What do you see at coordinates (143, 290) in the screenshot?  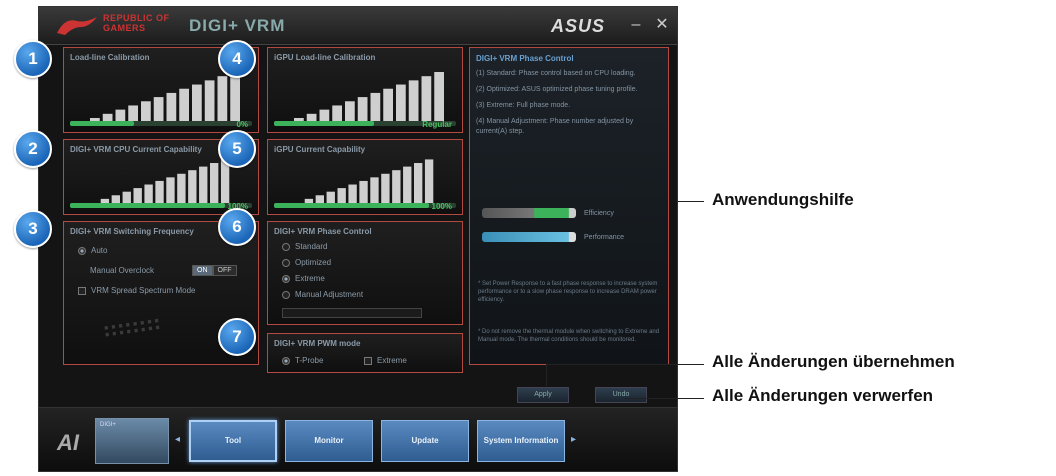 I see `checkbox-label: VRM Spread Spectrum Mode` at bounding box center [143, 290].